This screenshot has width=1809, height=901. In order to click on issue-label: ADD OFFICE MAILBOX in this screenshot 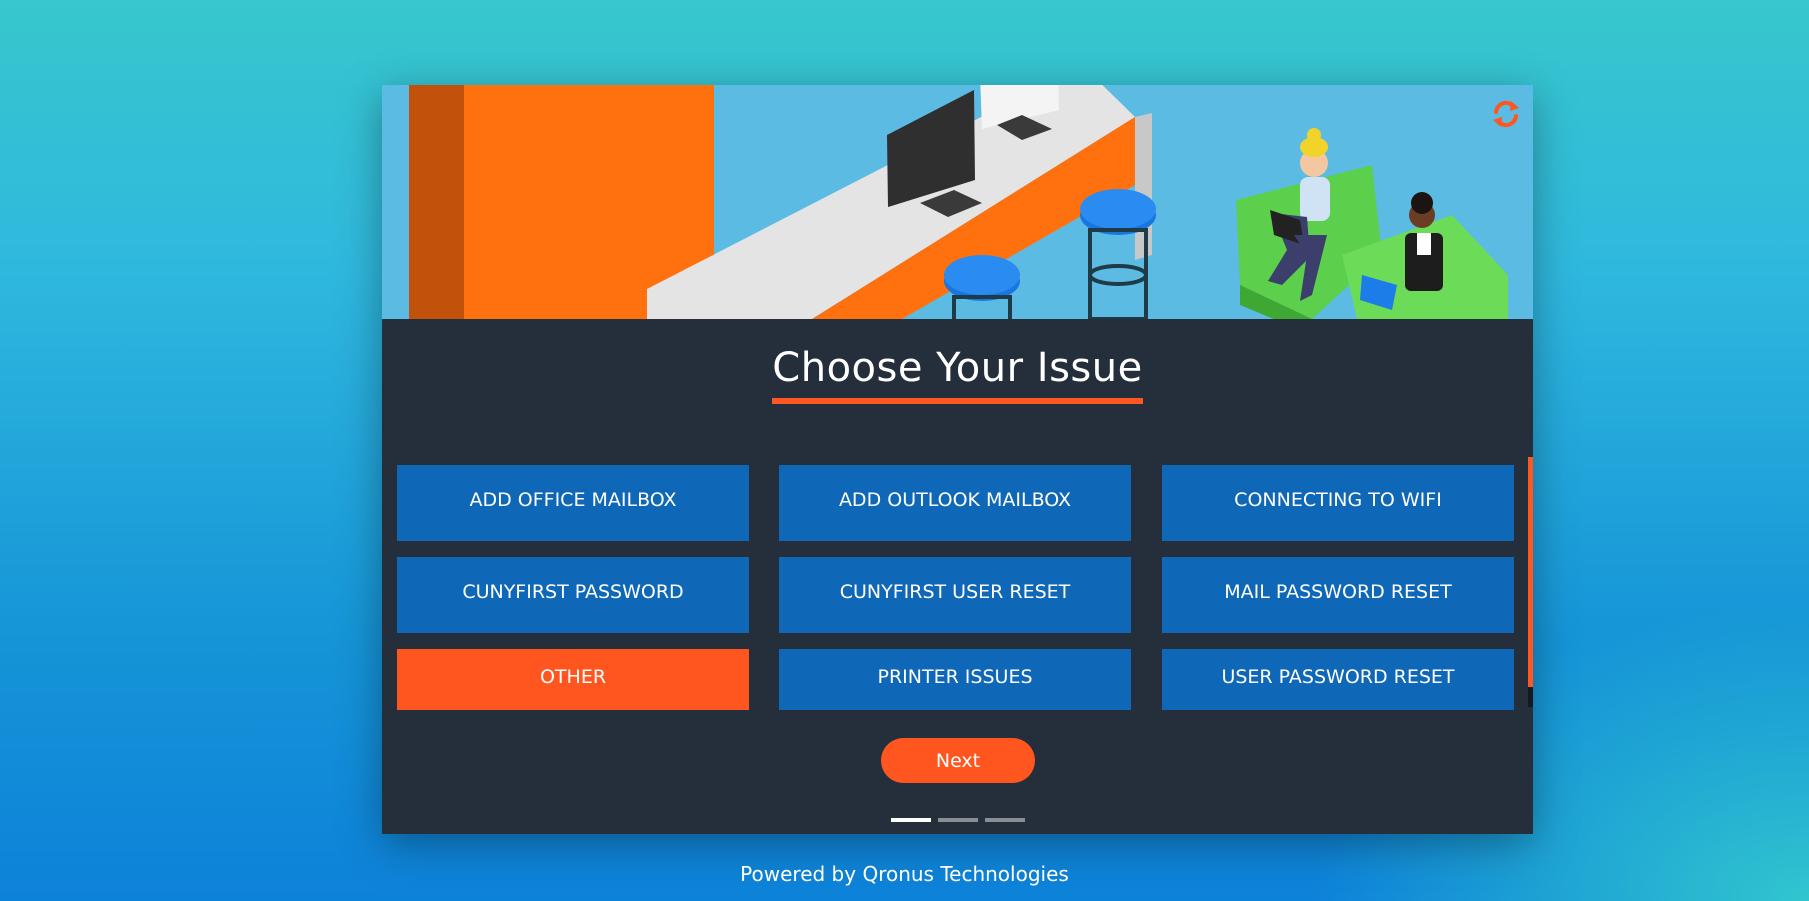, I will do `click(573, 500)`.